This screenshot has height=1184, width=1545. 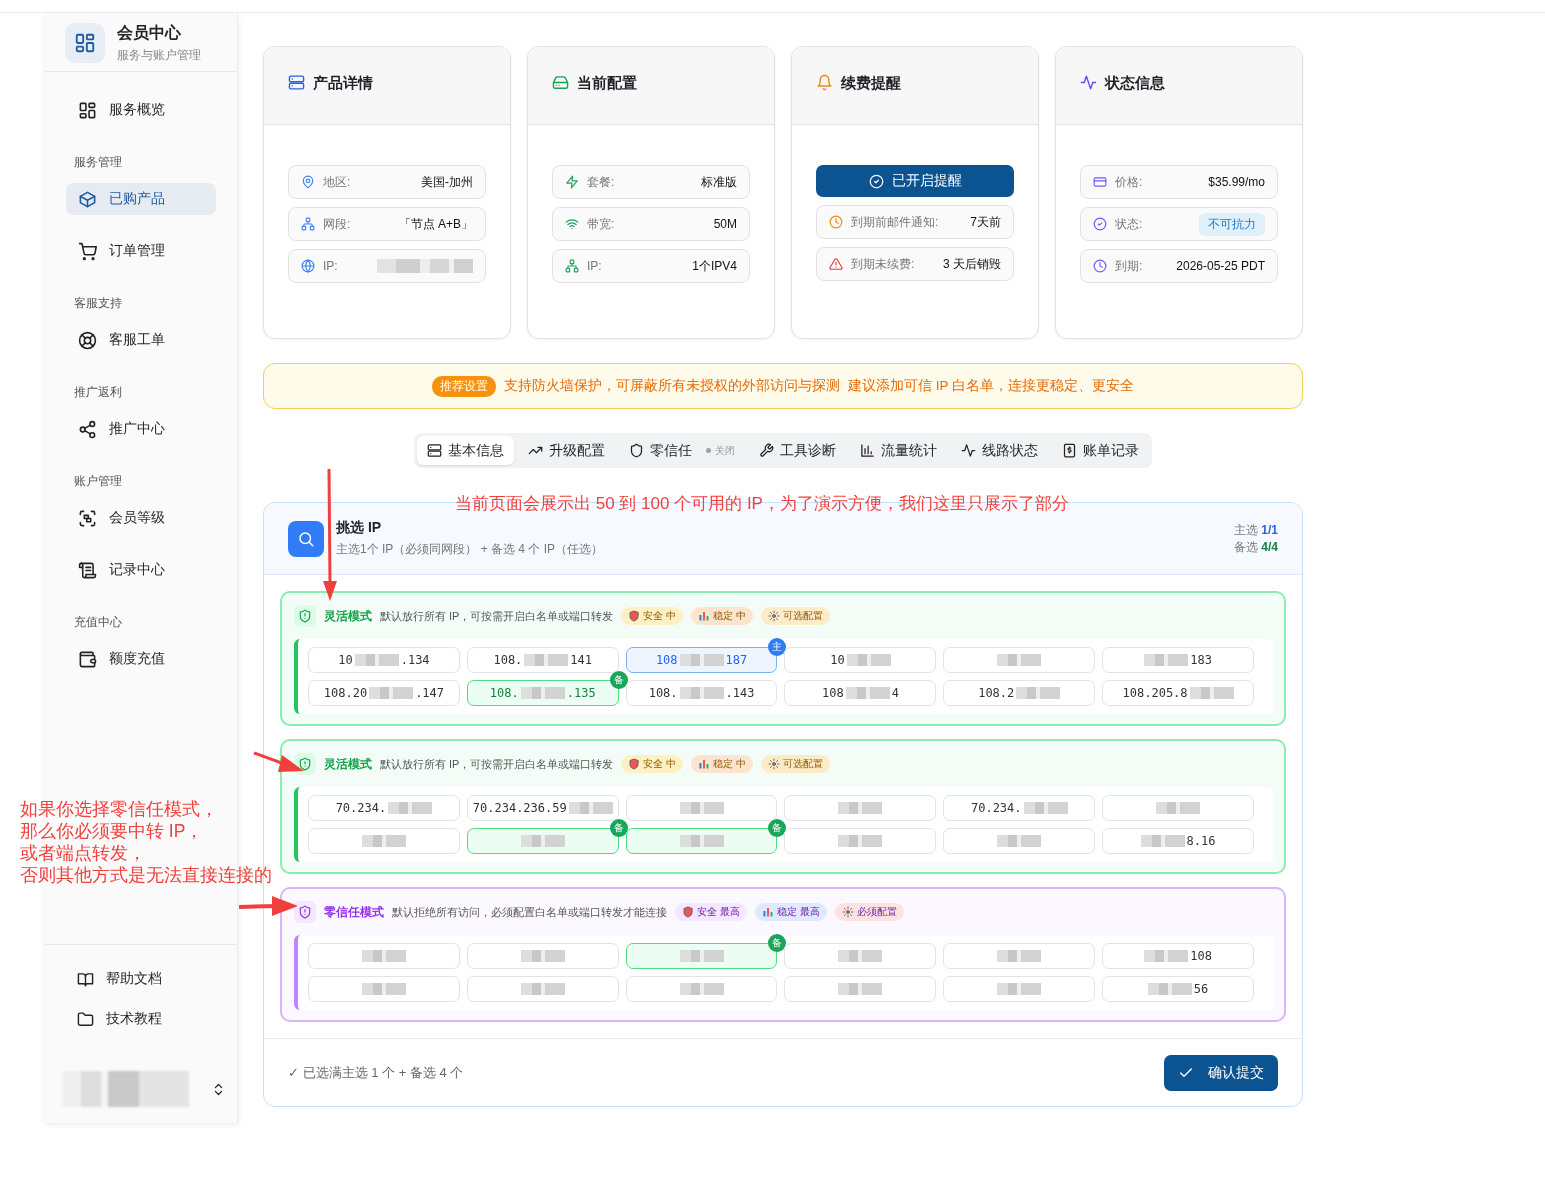 I want to click on ip-option: 70.234.236.59, so click(x=542, y=808).